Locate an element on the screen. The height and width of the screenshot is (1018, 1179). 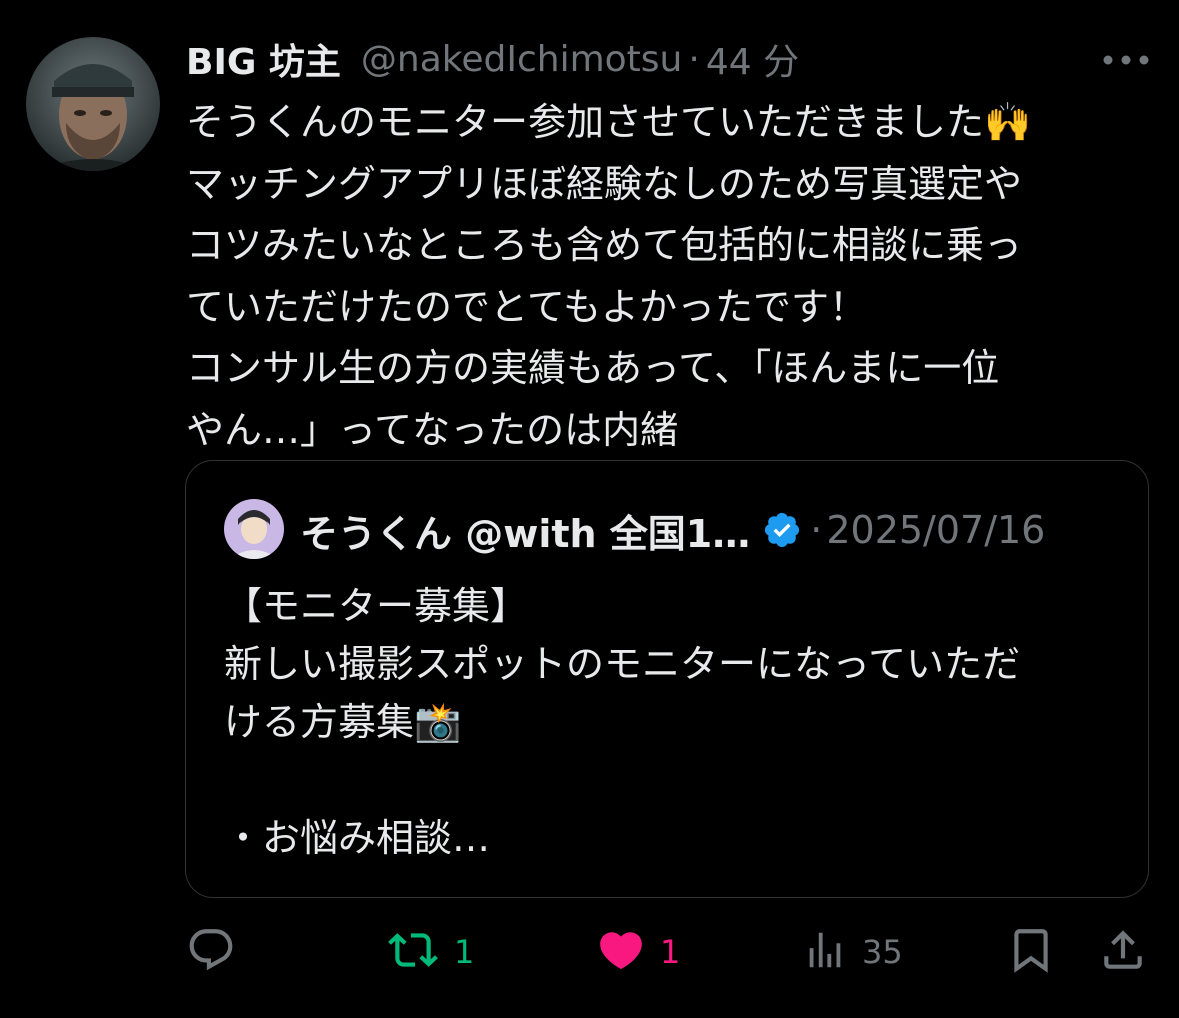
quoted-header: そうくん @with 全国1… · 2025/07/16 is located at coordinates (673, 530).